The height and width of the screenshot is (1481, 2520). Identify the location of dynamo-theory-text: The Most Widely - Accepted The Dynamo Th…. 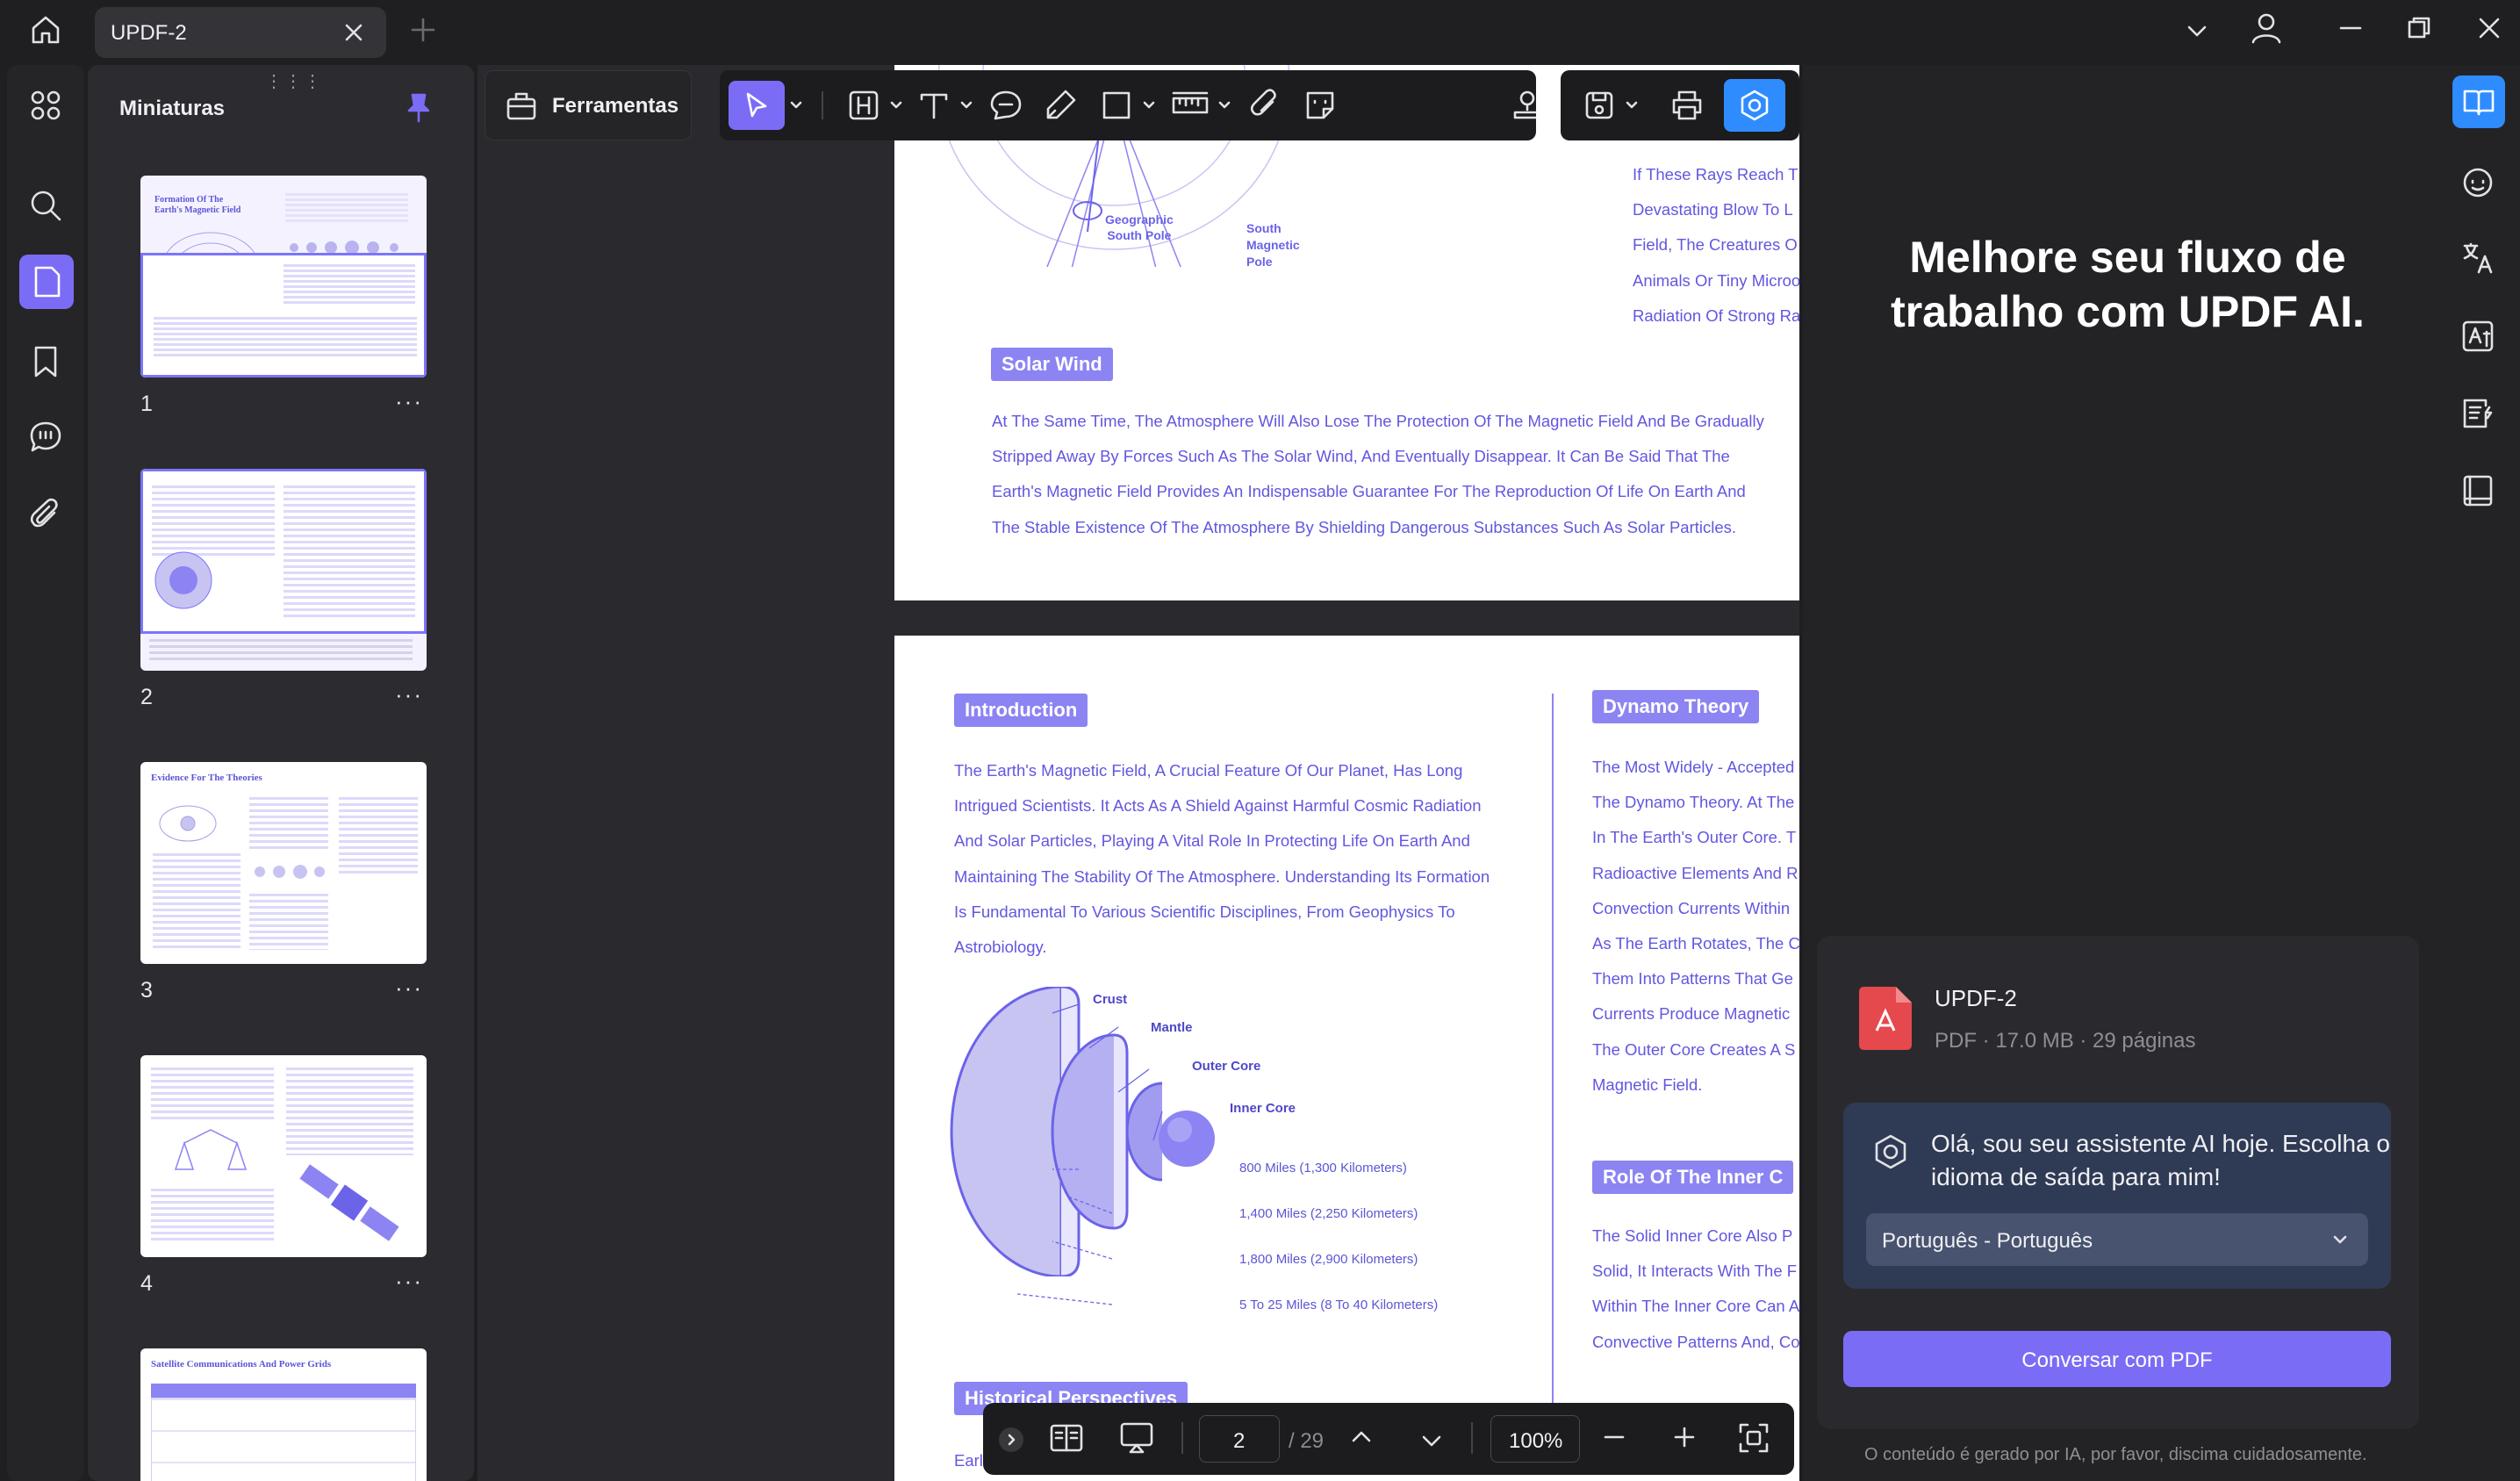
(1695, 926).